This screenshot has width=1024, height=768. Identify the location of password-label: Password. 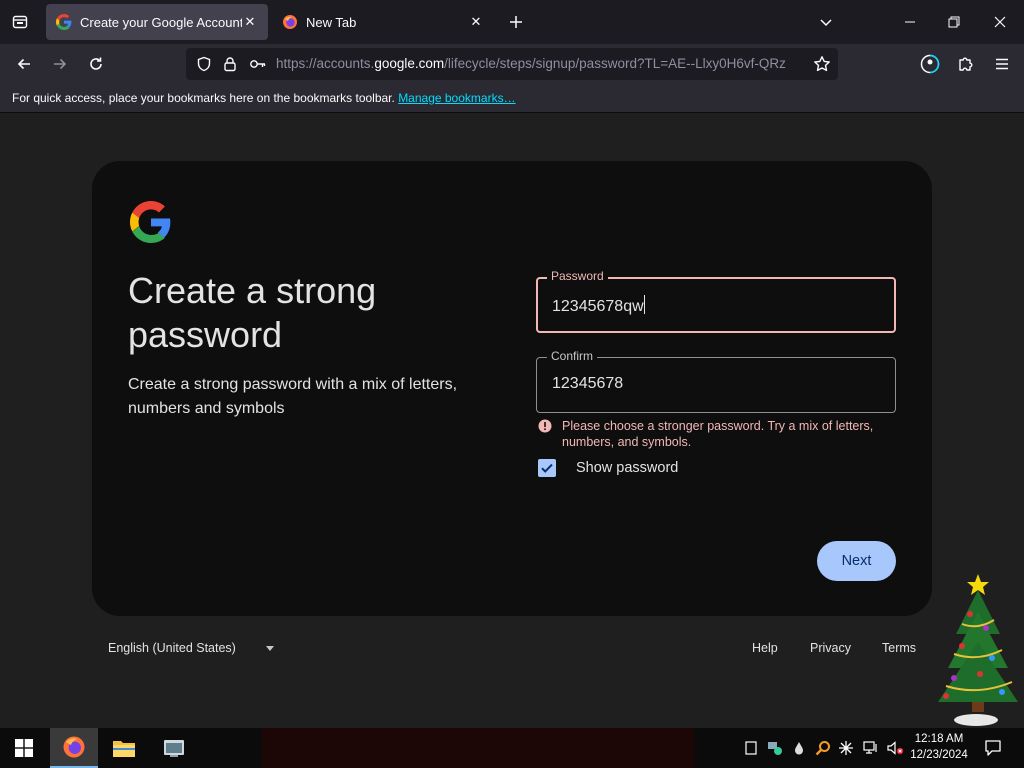
(577, 276).